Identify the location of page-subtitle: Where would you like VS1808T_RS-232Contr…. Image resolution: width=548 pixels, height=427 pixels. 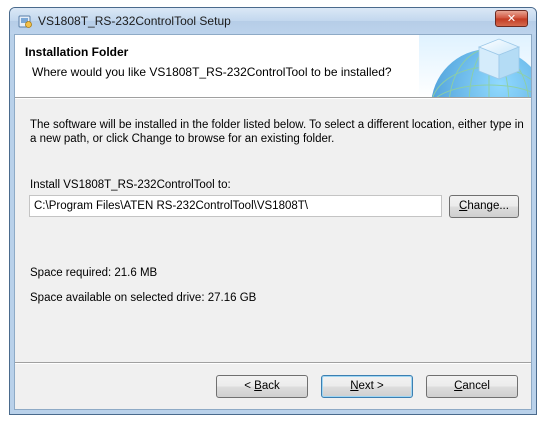
(212, 72).